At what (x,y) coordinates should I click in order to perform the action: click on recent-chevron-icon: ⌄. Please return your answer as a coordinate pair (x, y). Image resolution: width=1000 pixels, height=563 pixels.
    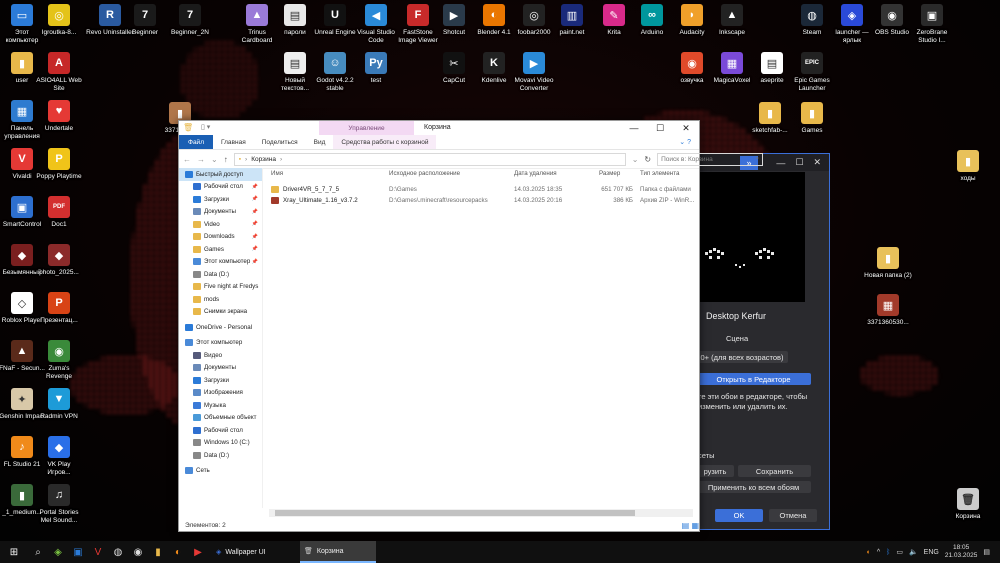
    Looking at the image, I should click on (214, 159).